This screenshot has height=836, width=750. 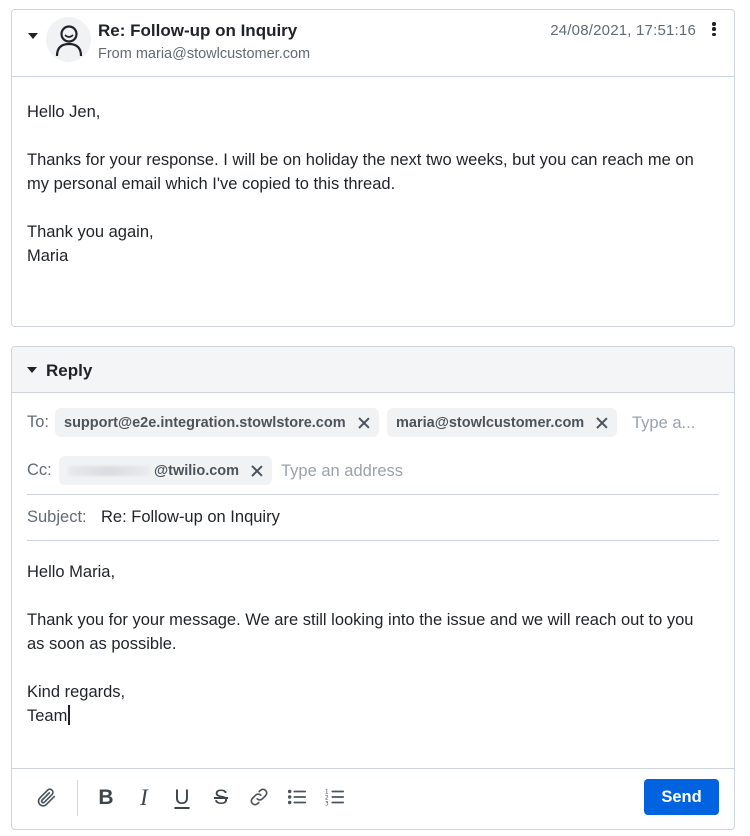 I want to click on bulleted-list-icon, so click(x=297, y=797).